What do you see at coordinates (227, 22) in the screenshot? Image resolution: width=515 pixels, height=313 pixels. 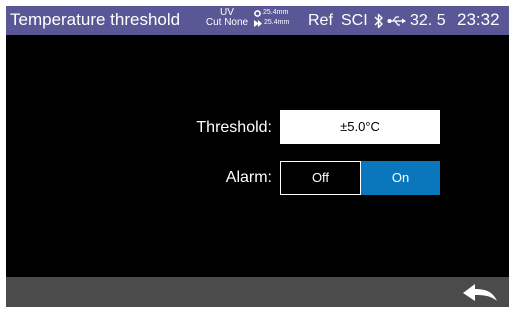 I see `cut-label: Cut None` at bounding box center [227, 22].